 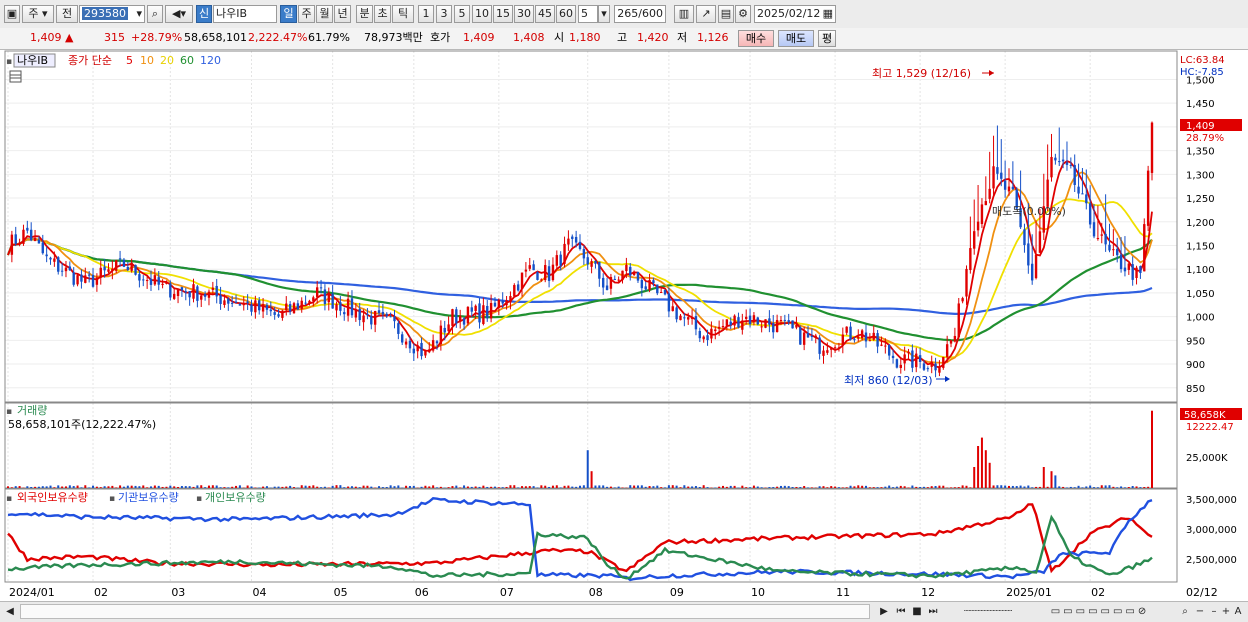 I want to click on type2-select: 전, so click(x=67, y=14).